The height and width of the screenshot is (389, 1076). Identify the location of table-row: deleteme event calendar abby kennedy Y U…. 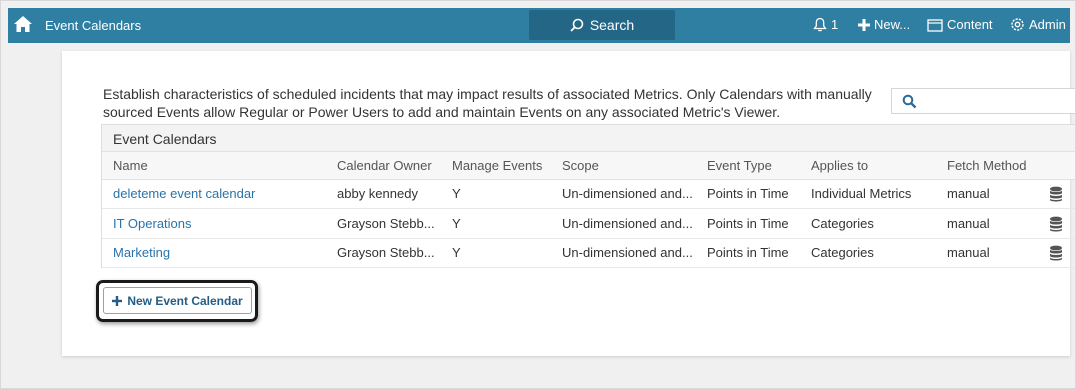
(588, 194).